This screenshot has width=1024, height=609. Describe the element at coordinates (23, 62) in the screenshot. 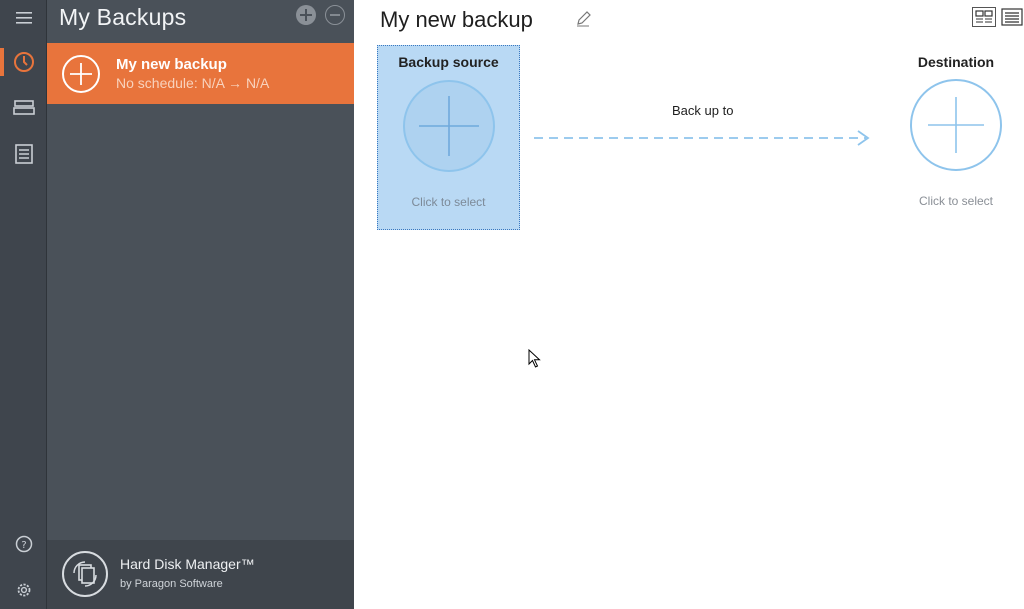

I see `clock-icon` at that location.